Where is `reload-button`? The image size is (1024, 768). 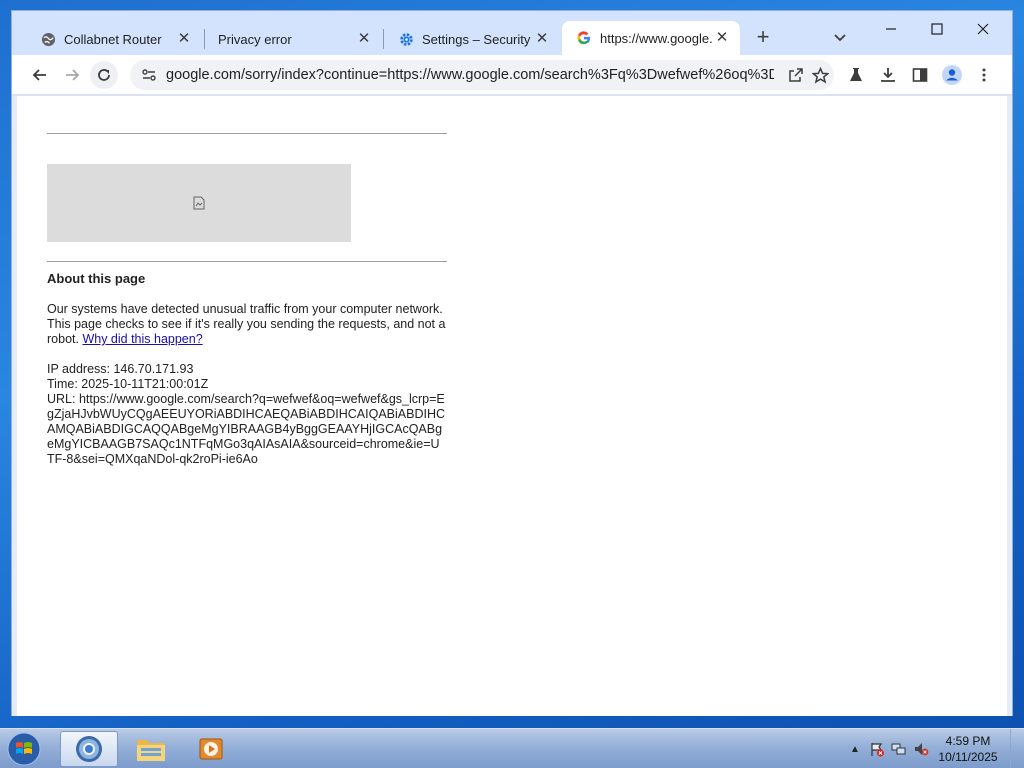
reload-button is located at coordinates (104, 75).